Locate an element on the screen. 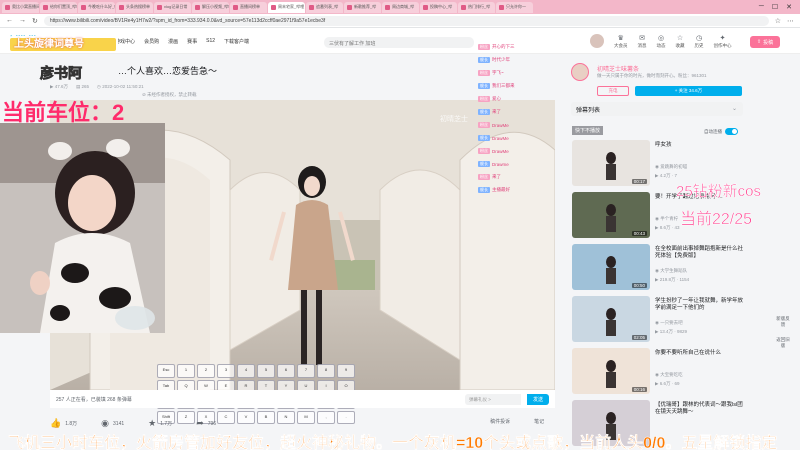  header-right-menu: ♛ 大会员 ✉ 消息 ◎ 动态 ☆ 收藏 ◷ 历史 ✦ 创作中心 is located at coordinates (661, 41).